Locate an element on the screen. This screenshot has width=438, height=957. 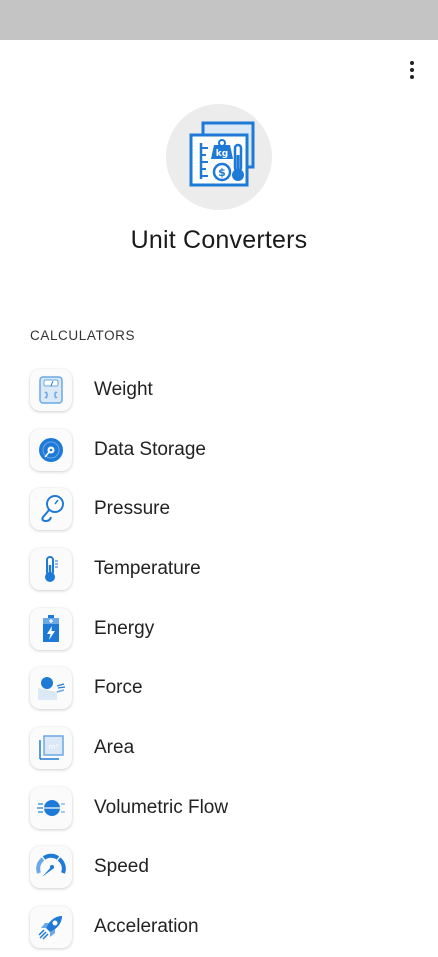
calculator-item-area: m² Area is located at coordinates (219, 748).